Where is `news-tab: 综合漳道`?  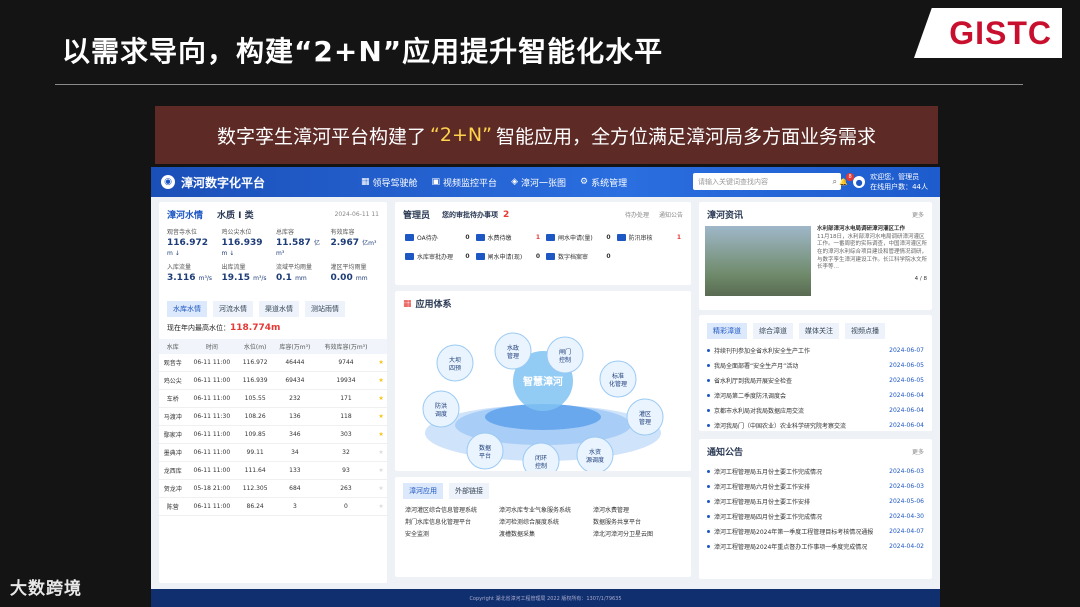 news-tab: 综合漳道 is located at coordinates (773, 331).